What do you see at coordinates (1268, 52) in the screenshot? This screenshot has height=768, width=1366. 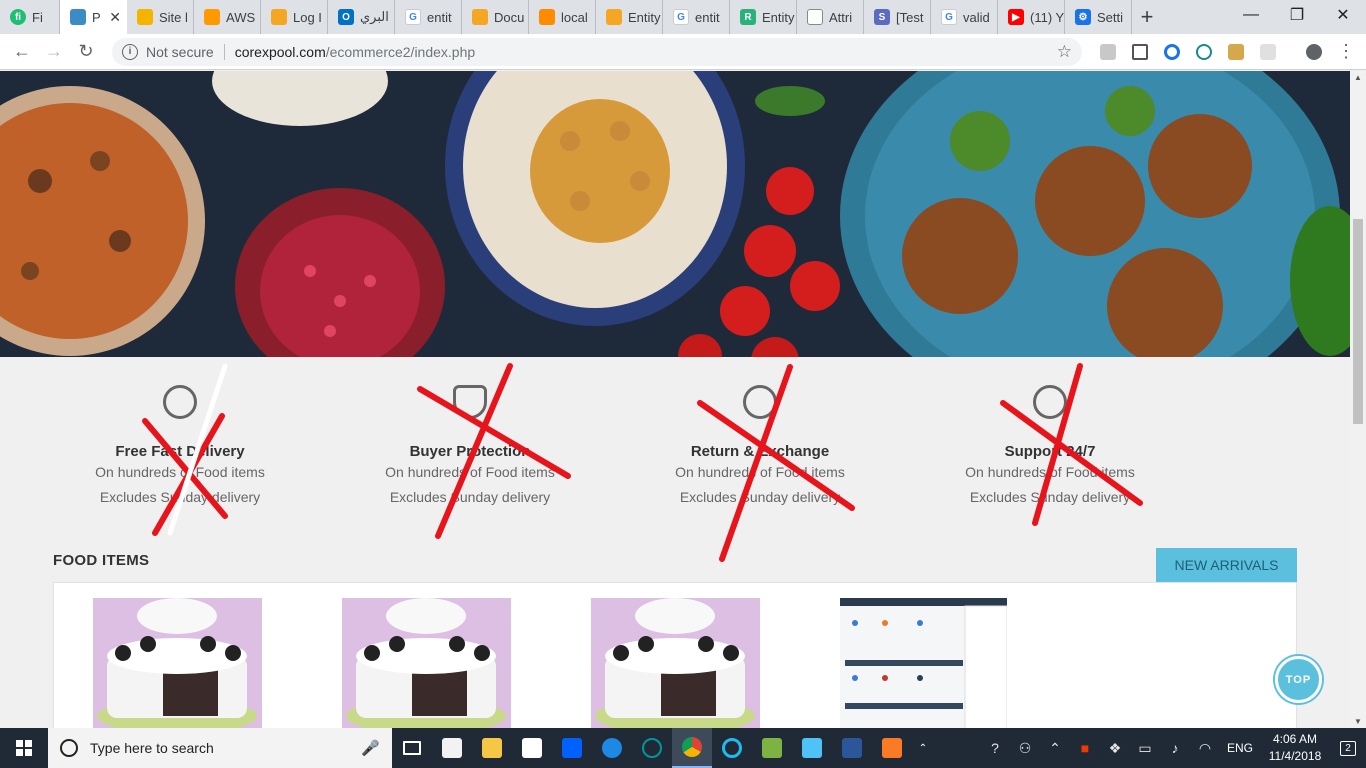 I see `extension-grid-icon` at bounding box center [1268, 52].